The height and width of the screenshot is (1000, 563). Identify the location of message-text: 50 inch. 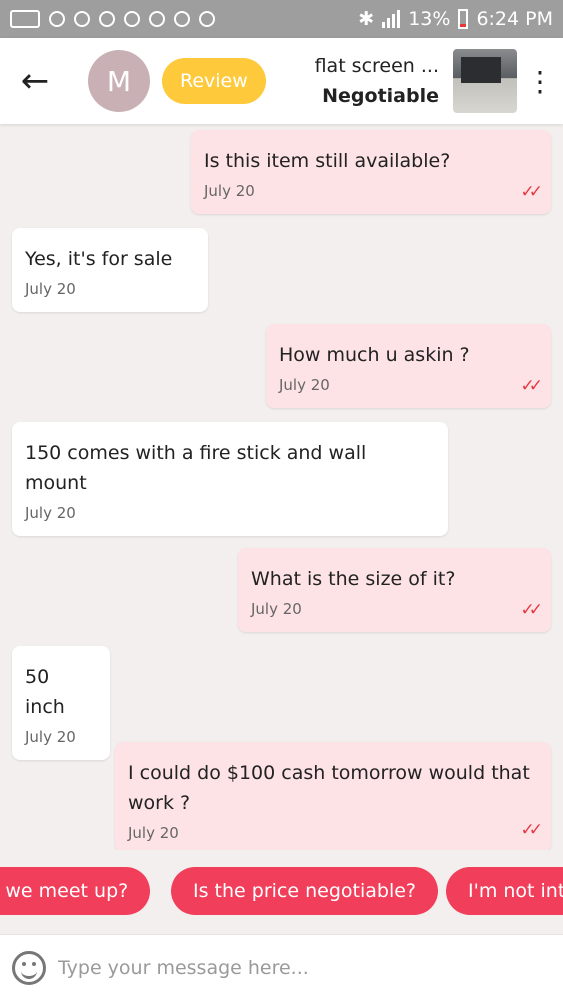
(45, 692).